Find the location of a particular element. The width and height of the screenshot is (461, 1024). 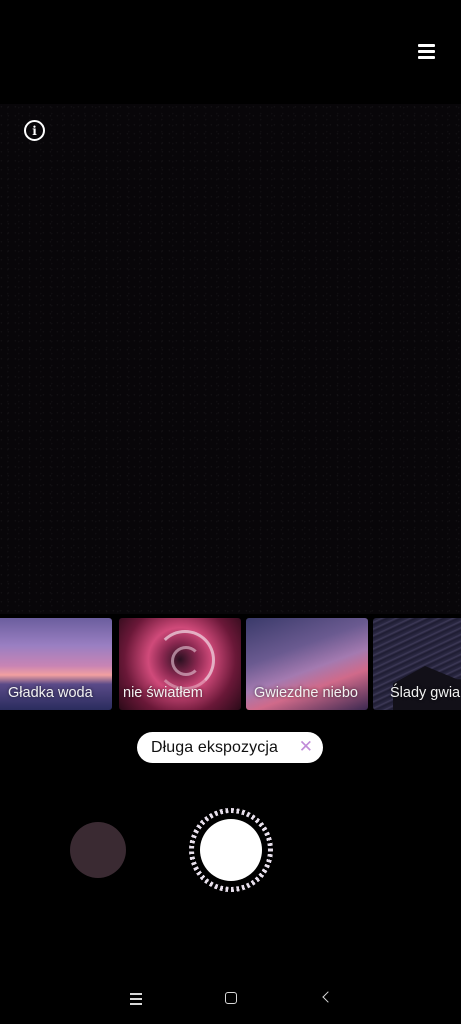

mode-label: nie światłem is located at coordinates (163, 693).